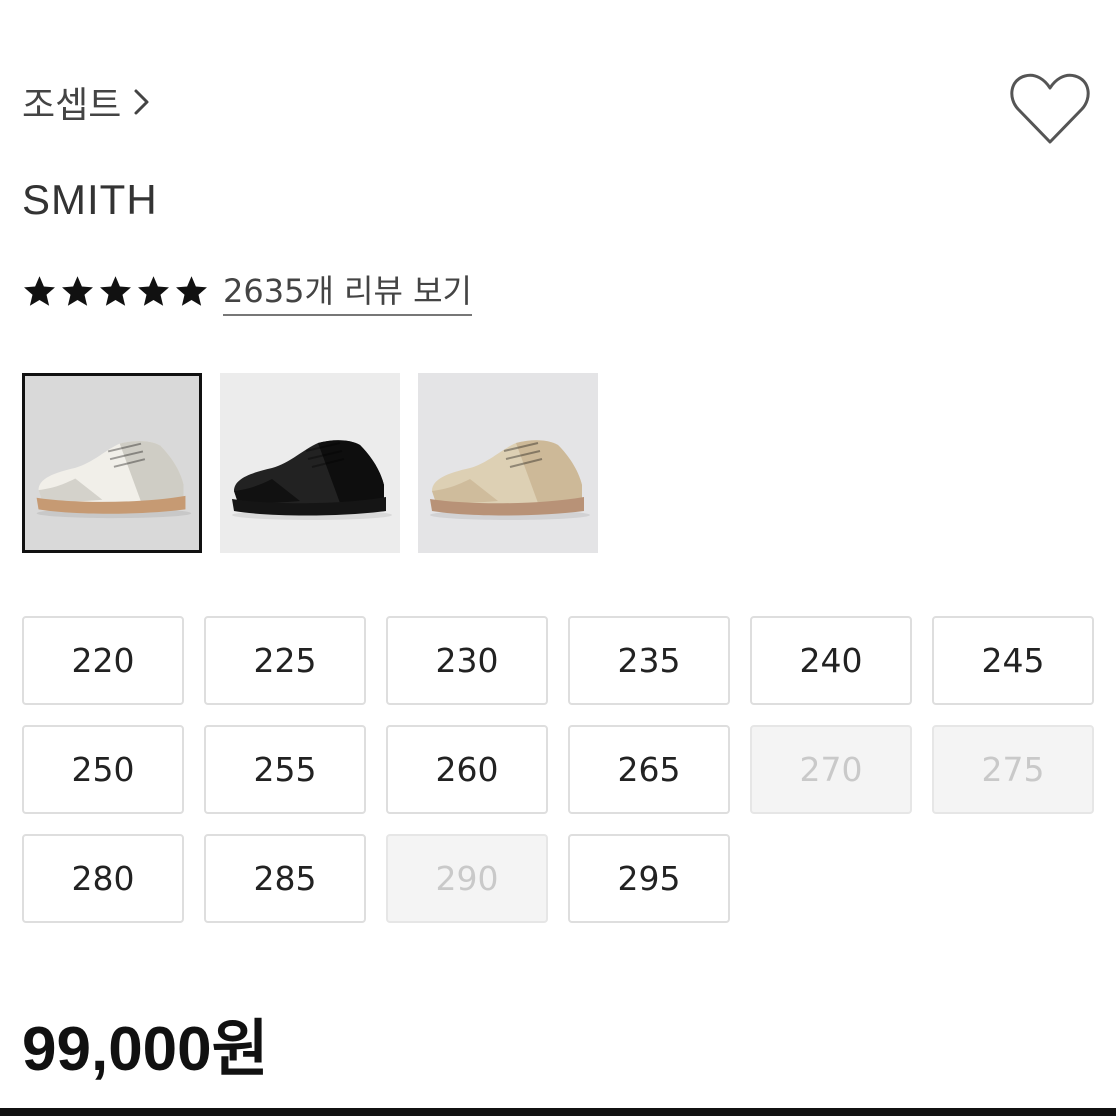 The height and width of the screenshot is (1116, 1116). Describe the element at coordinates (347, 291) in the screenshot. I see `review-link: 2635개 리뷰 보기` at that location.